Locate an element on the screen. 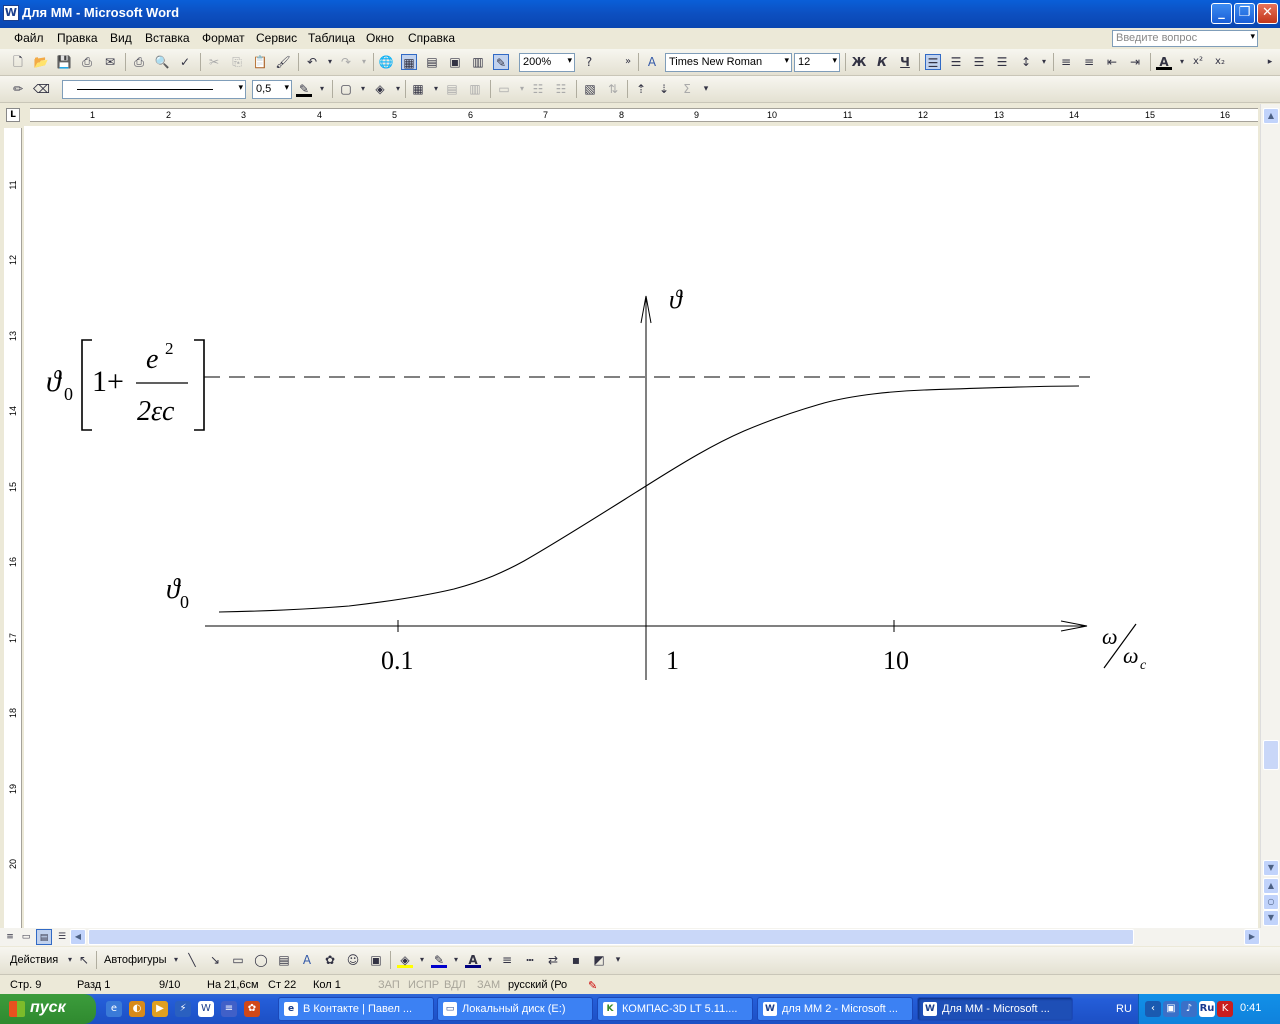 The height and width of the screenshot is (1024, 1280). bold-button: Ж is located at coordinates (859, 62).